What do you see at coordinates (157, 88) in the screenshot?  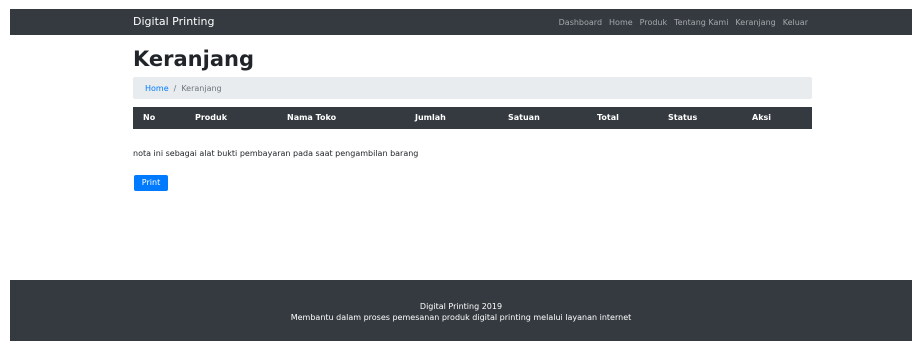 I see `breadcrumb-home-link: Home` at bounding box center [157, 88].